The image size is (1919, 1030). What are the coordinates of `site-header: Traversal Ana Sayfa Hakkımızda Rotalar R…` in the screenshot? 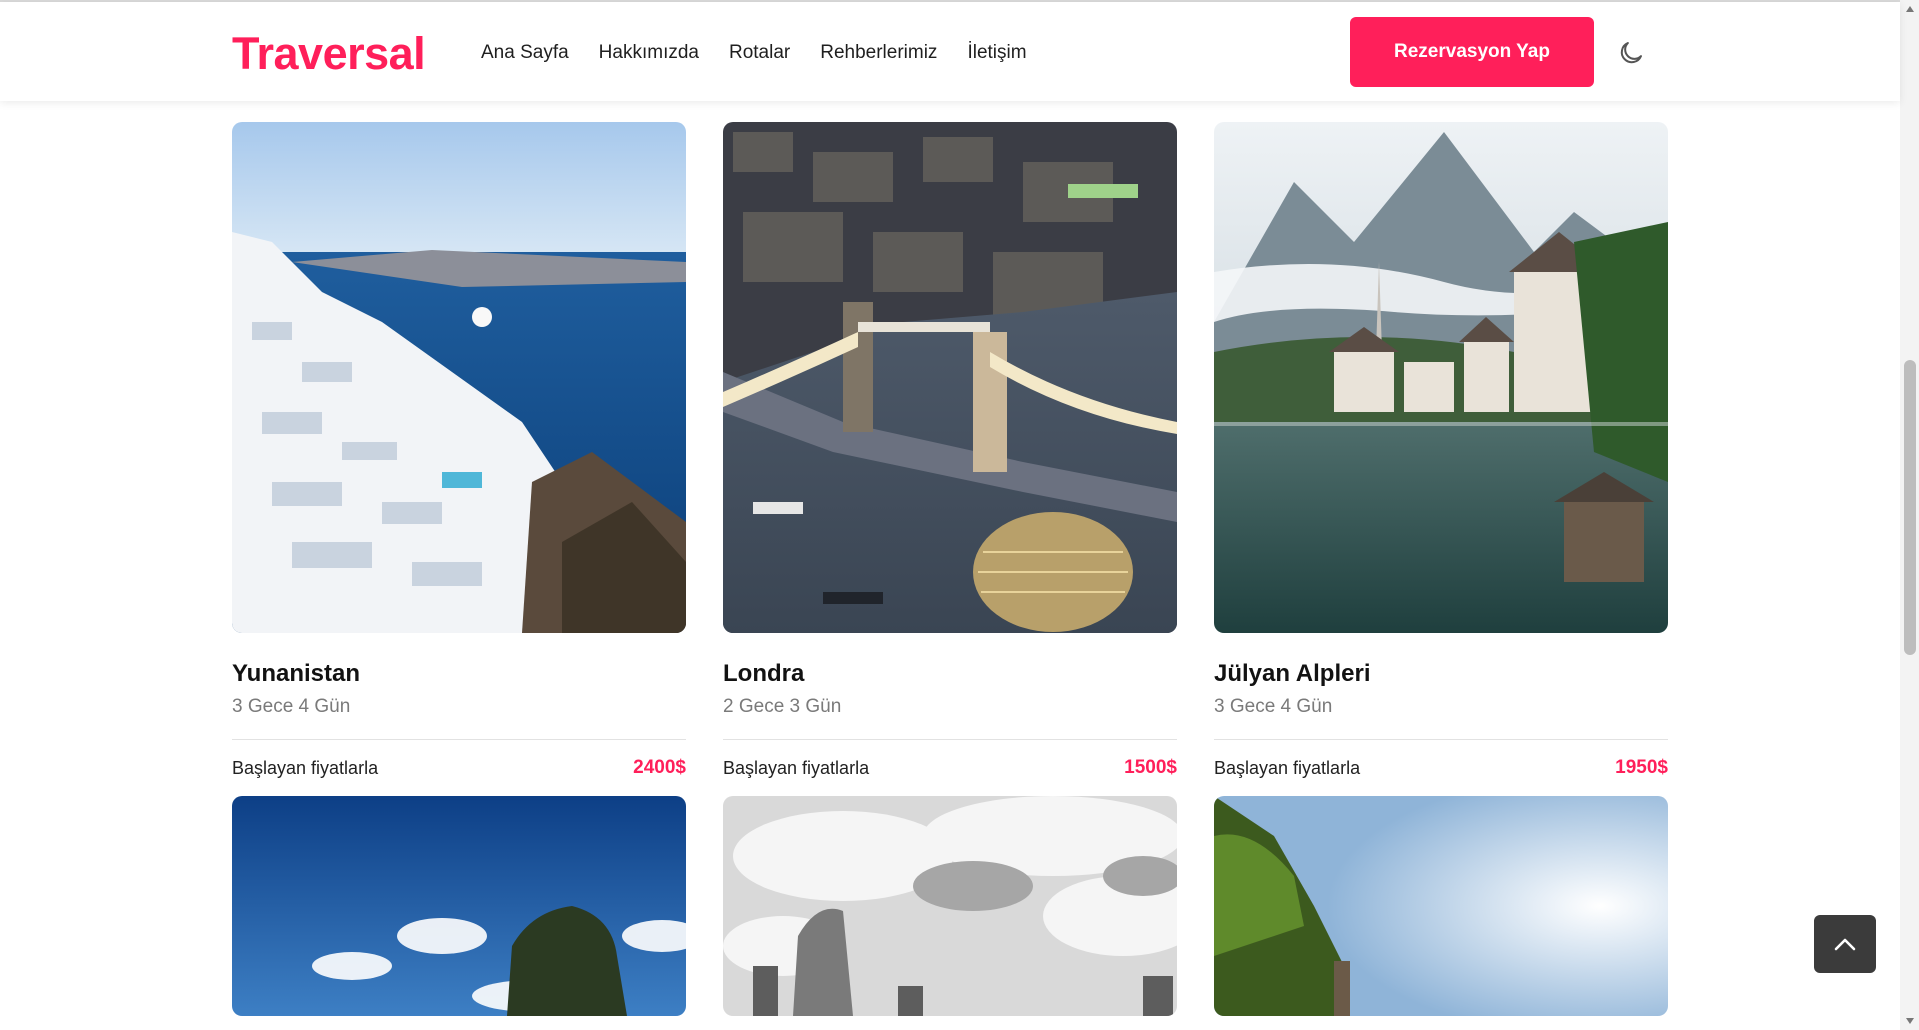 It's located at (950, 51).